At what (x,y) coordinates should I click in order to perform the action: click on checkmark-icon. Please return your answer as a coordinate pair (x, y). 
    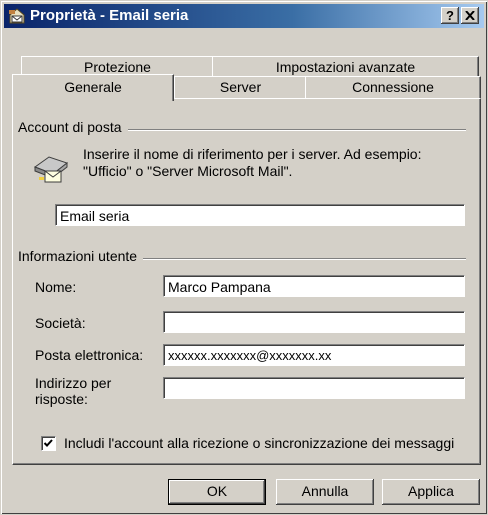
    Looking at the image, I should click on (48, 443).